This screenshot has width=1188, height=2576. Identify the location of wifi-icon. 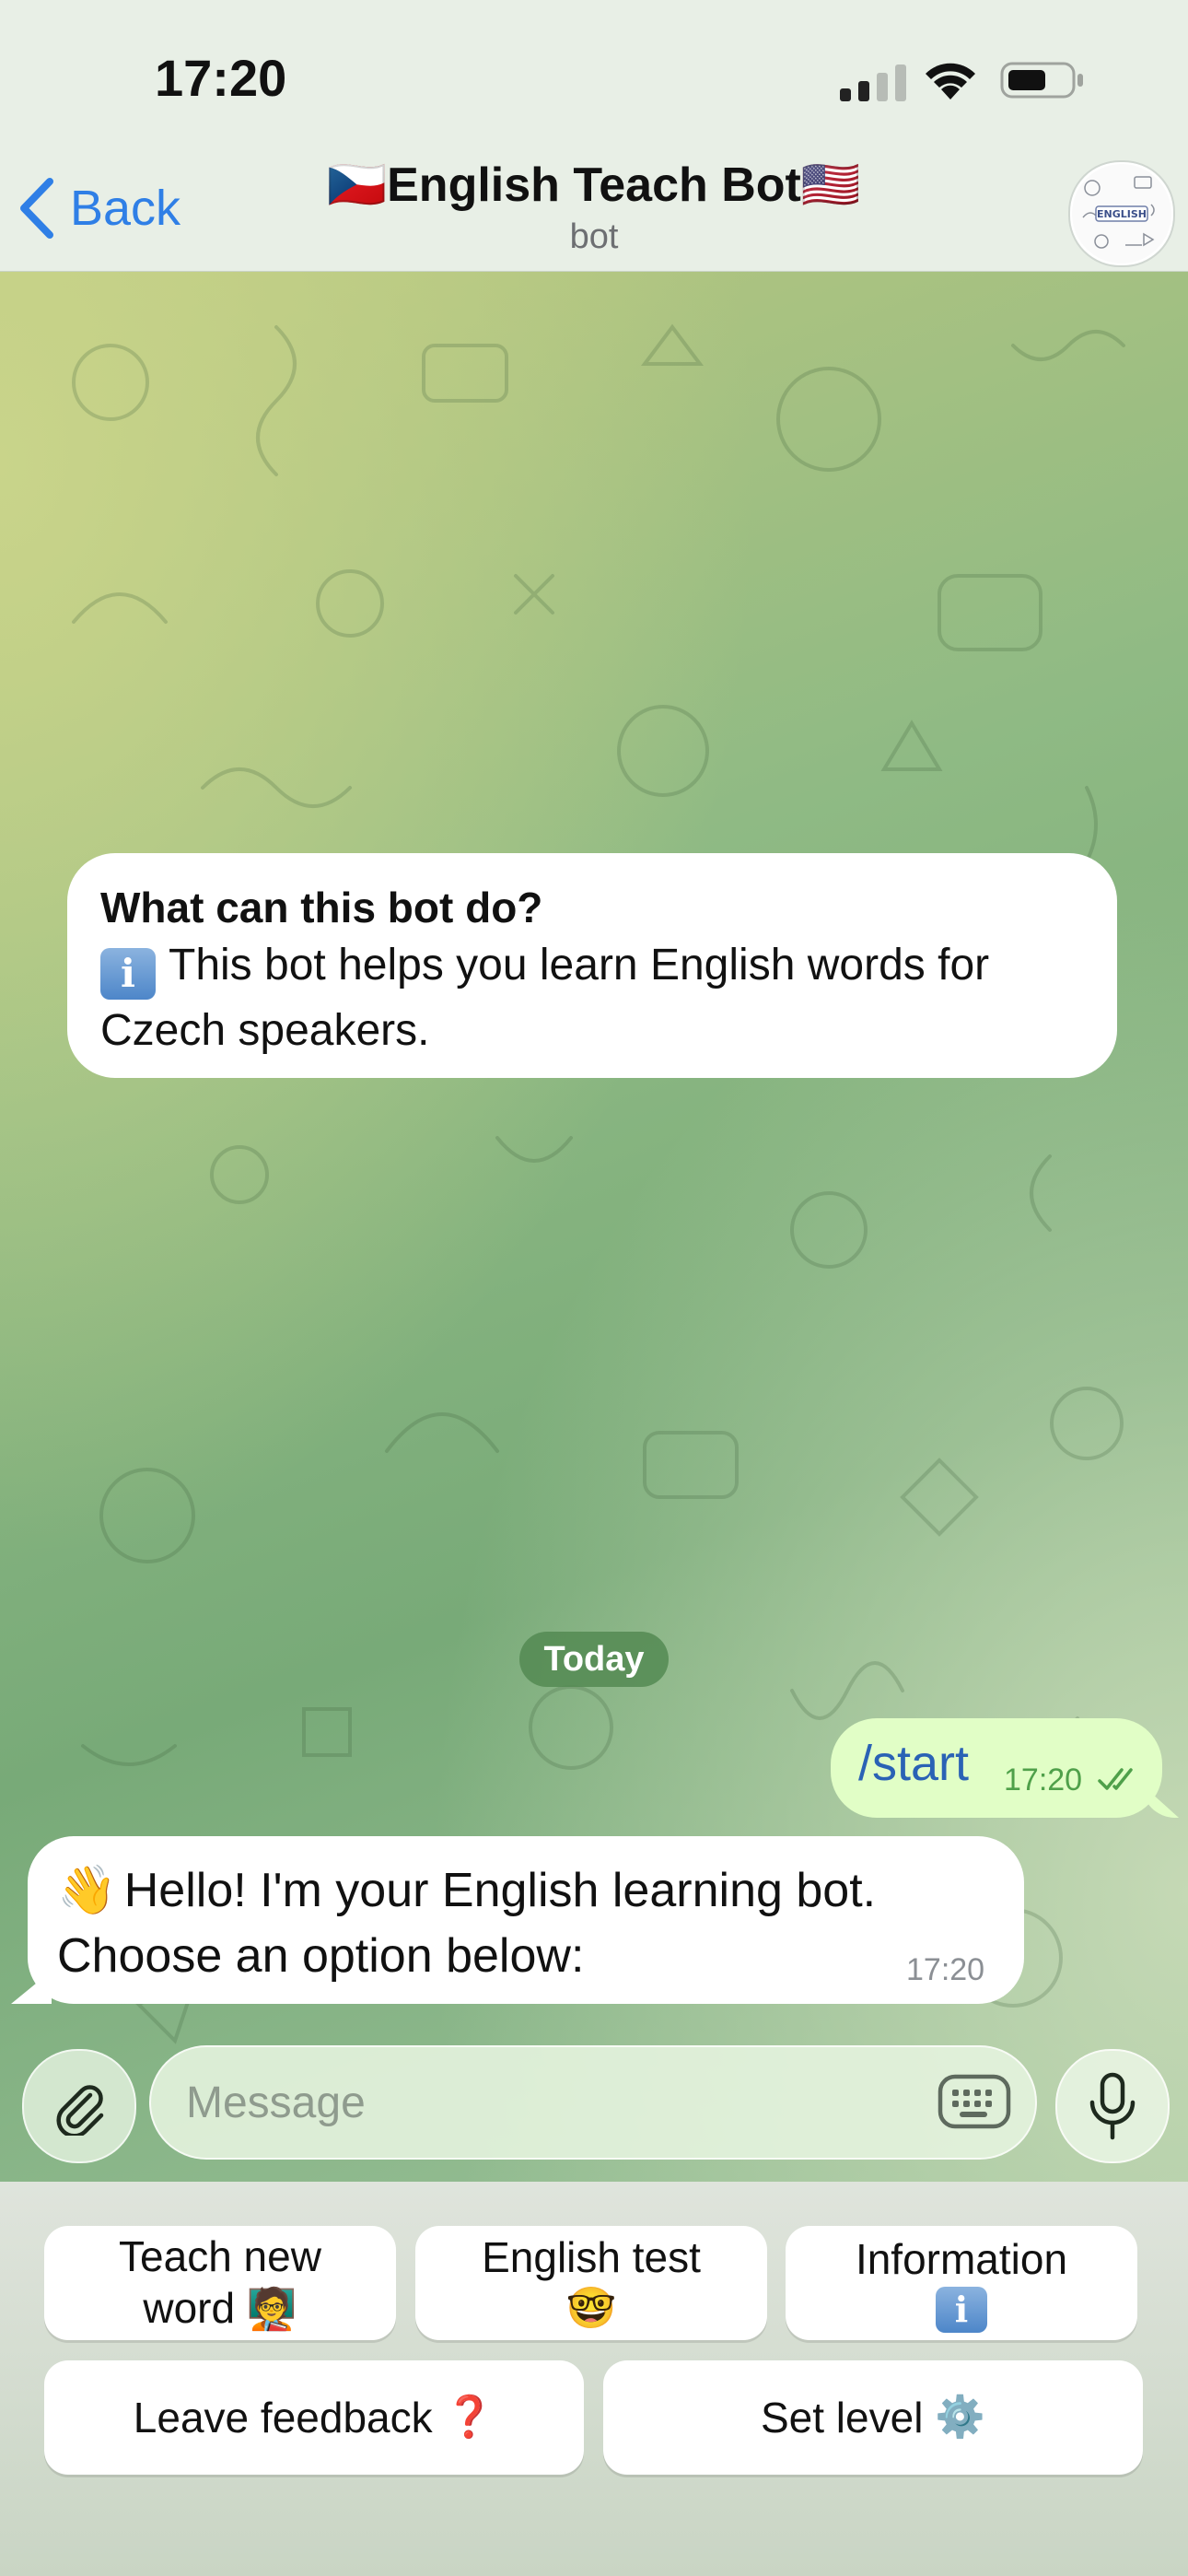
(951, 81).